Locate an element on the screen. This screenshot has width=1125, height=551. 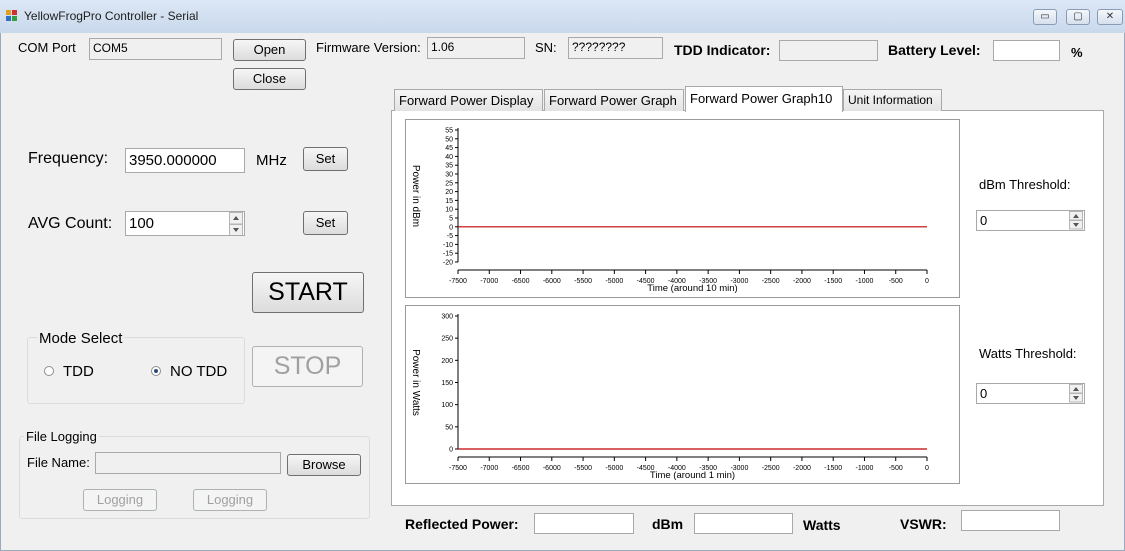
tab-forward-power-display: Forward Power Display is located at coordinates (468, 100).